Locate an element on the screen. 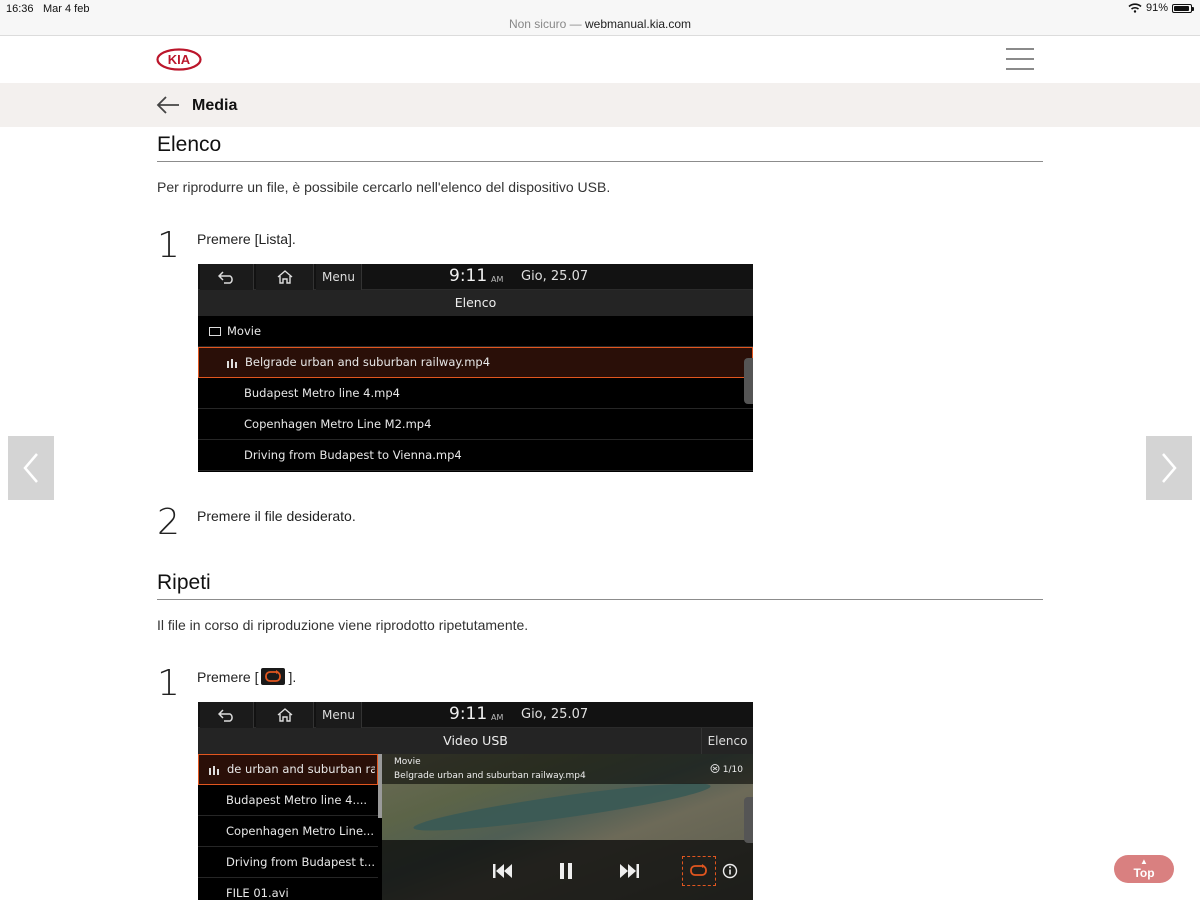 This screenshot has height=900, width=1200. url-bar: Non sicuro — webmanual.kia.com is located at coordinates (600, 24).